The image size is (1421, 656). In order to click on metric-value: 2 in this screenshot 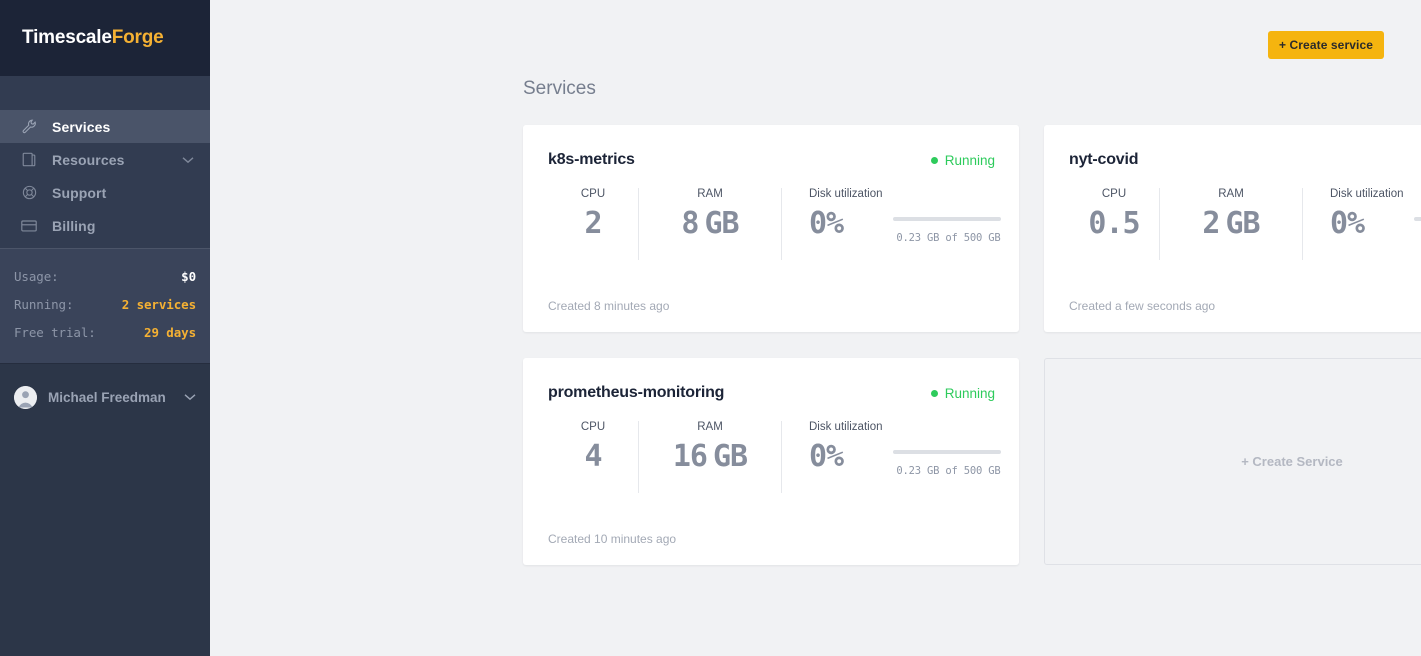, I will do `click(593, 223)`.